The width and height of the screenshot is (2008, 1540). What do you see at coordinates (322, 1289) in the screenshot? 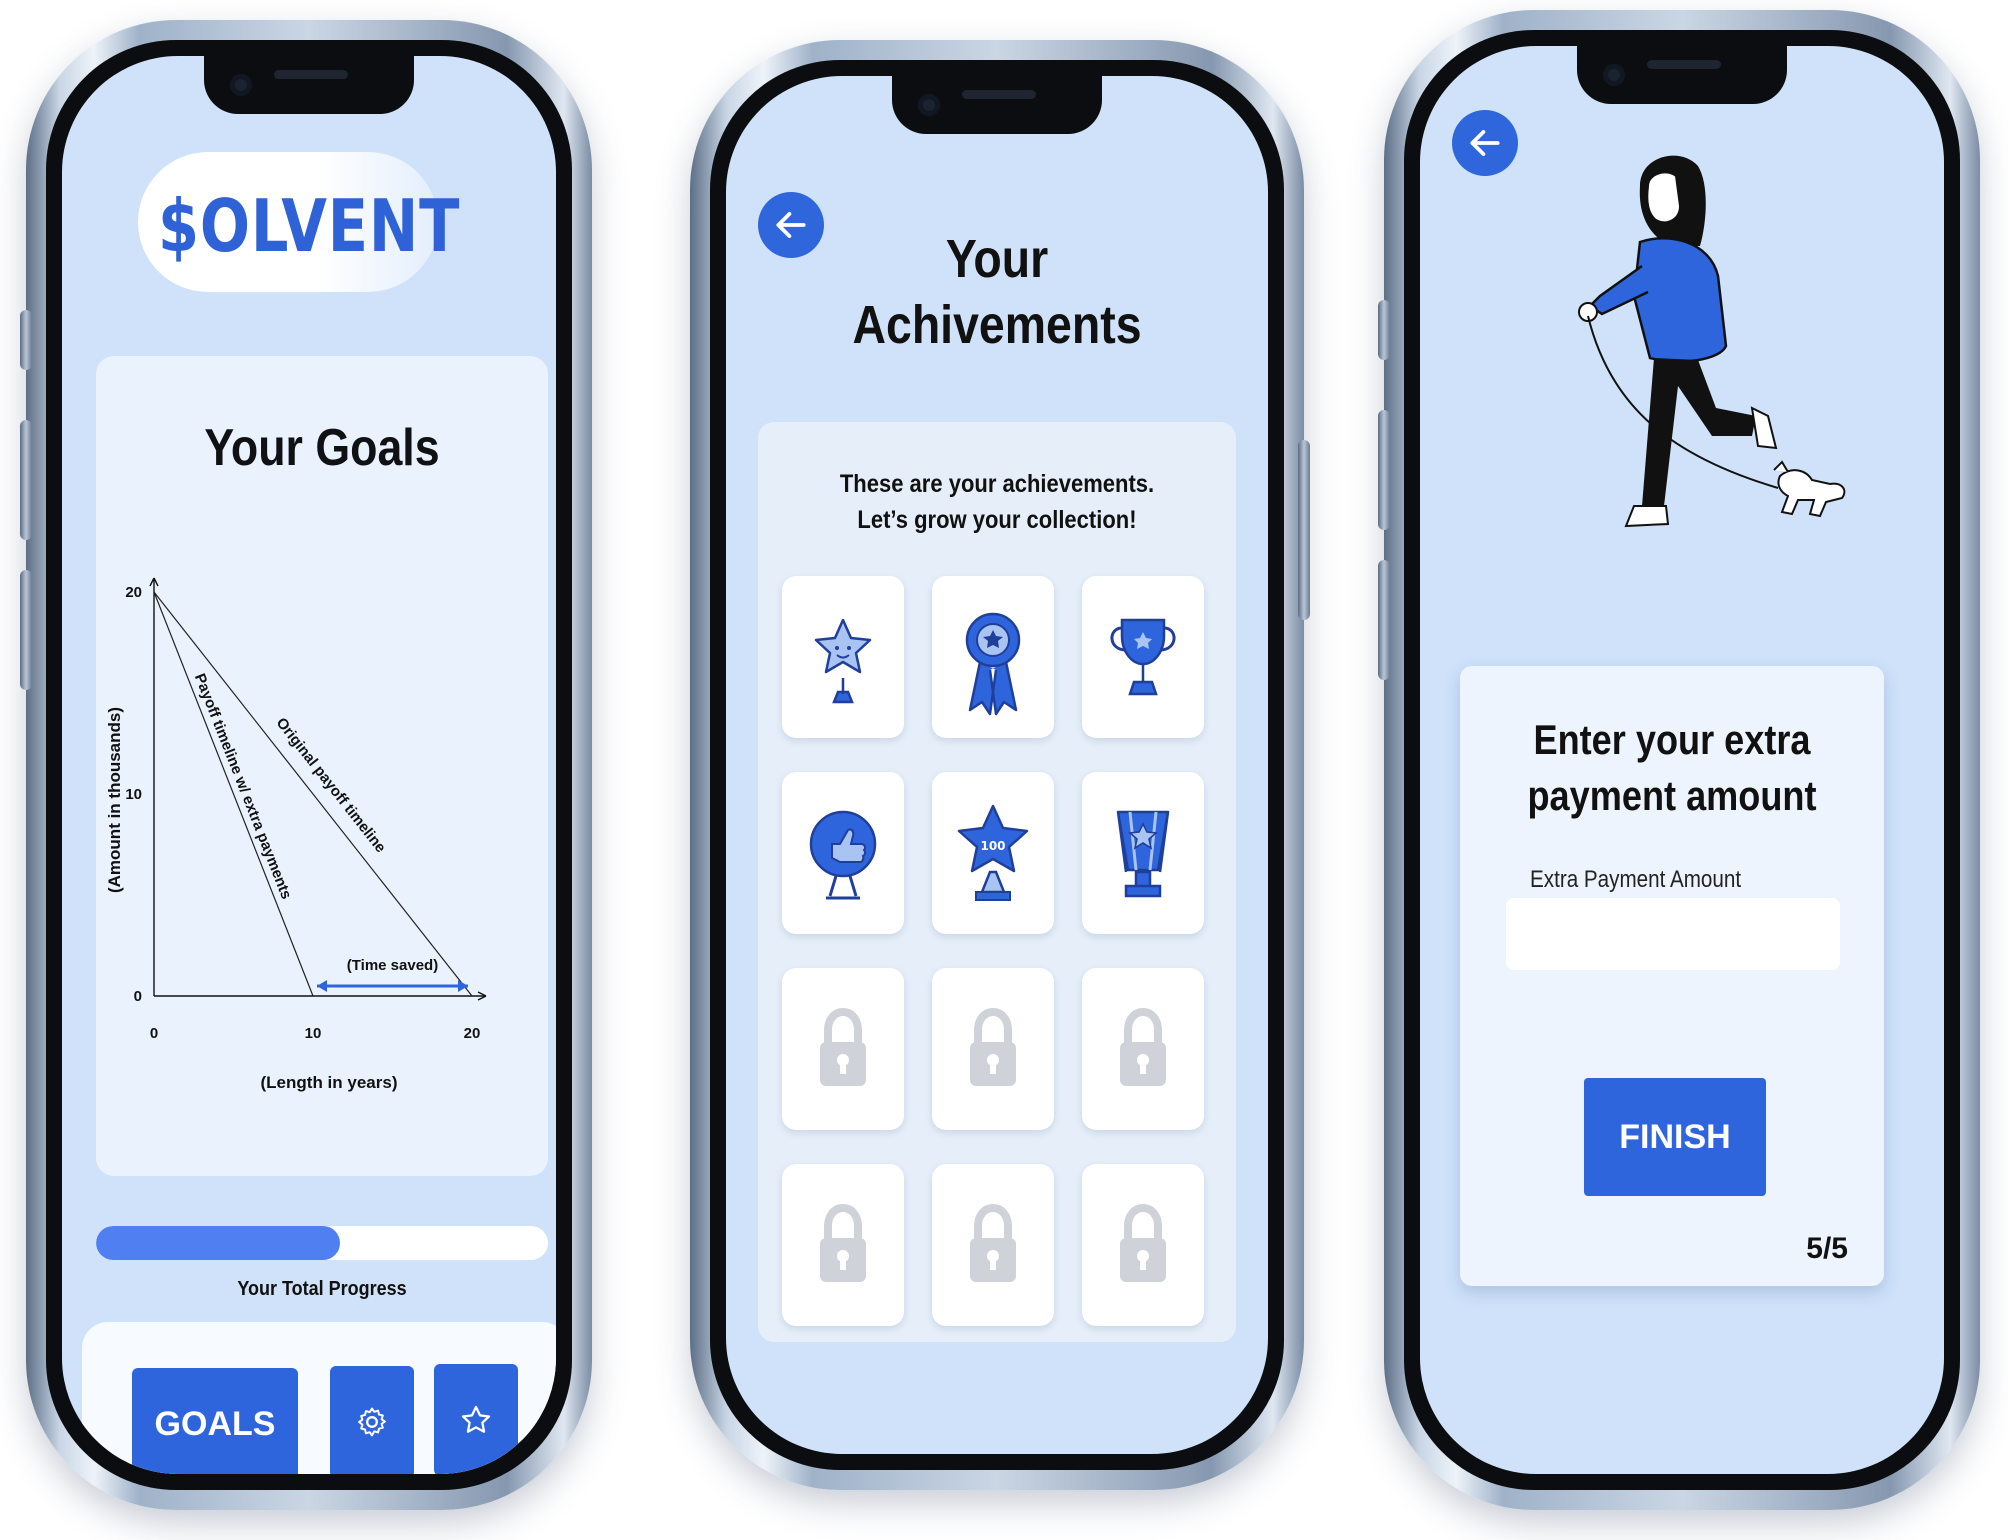
I see `progress-label: Your Total Progress` at bounding box center [322, 1289].